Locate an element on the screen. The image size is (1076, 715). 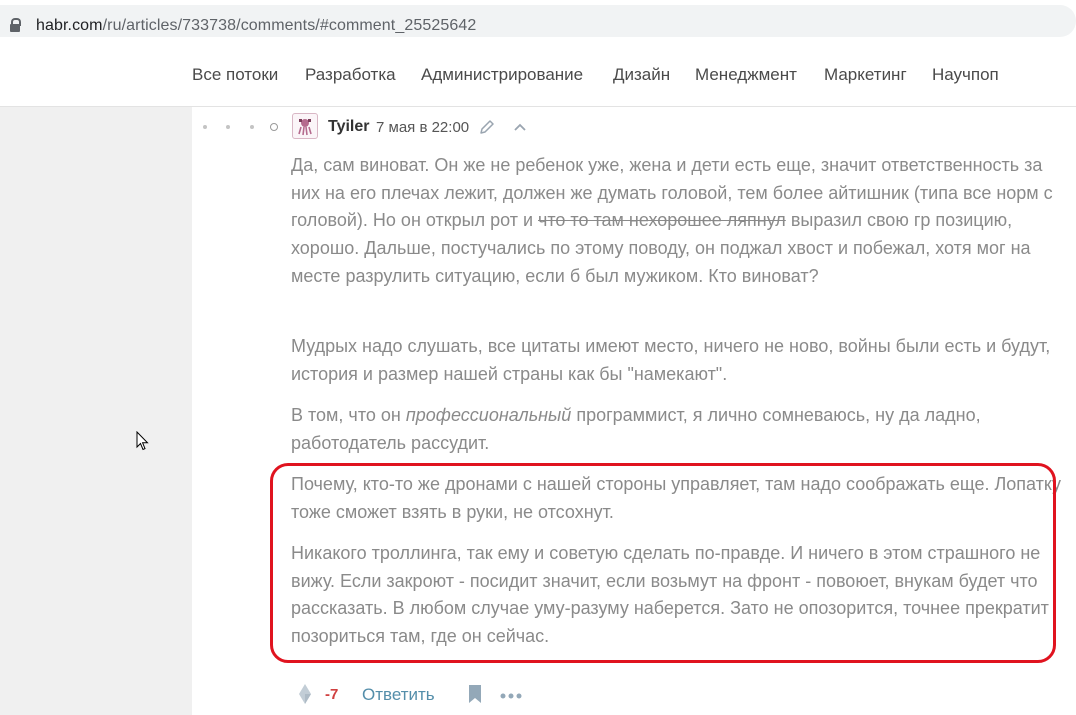
avatar is located at coordinates (305, 126).